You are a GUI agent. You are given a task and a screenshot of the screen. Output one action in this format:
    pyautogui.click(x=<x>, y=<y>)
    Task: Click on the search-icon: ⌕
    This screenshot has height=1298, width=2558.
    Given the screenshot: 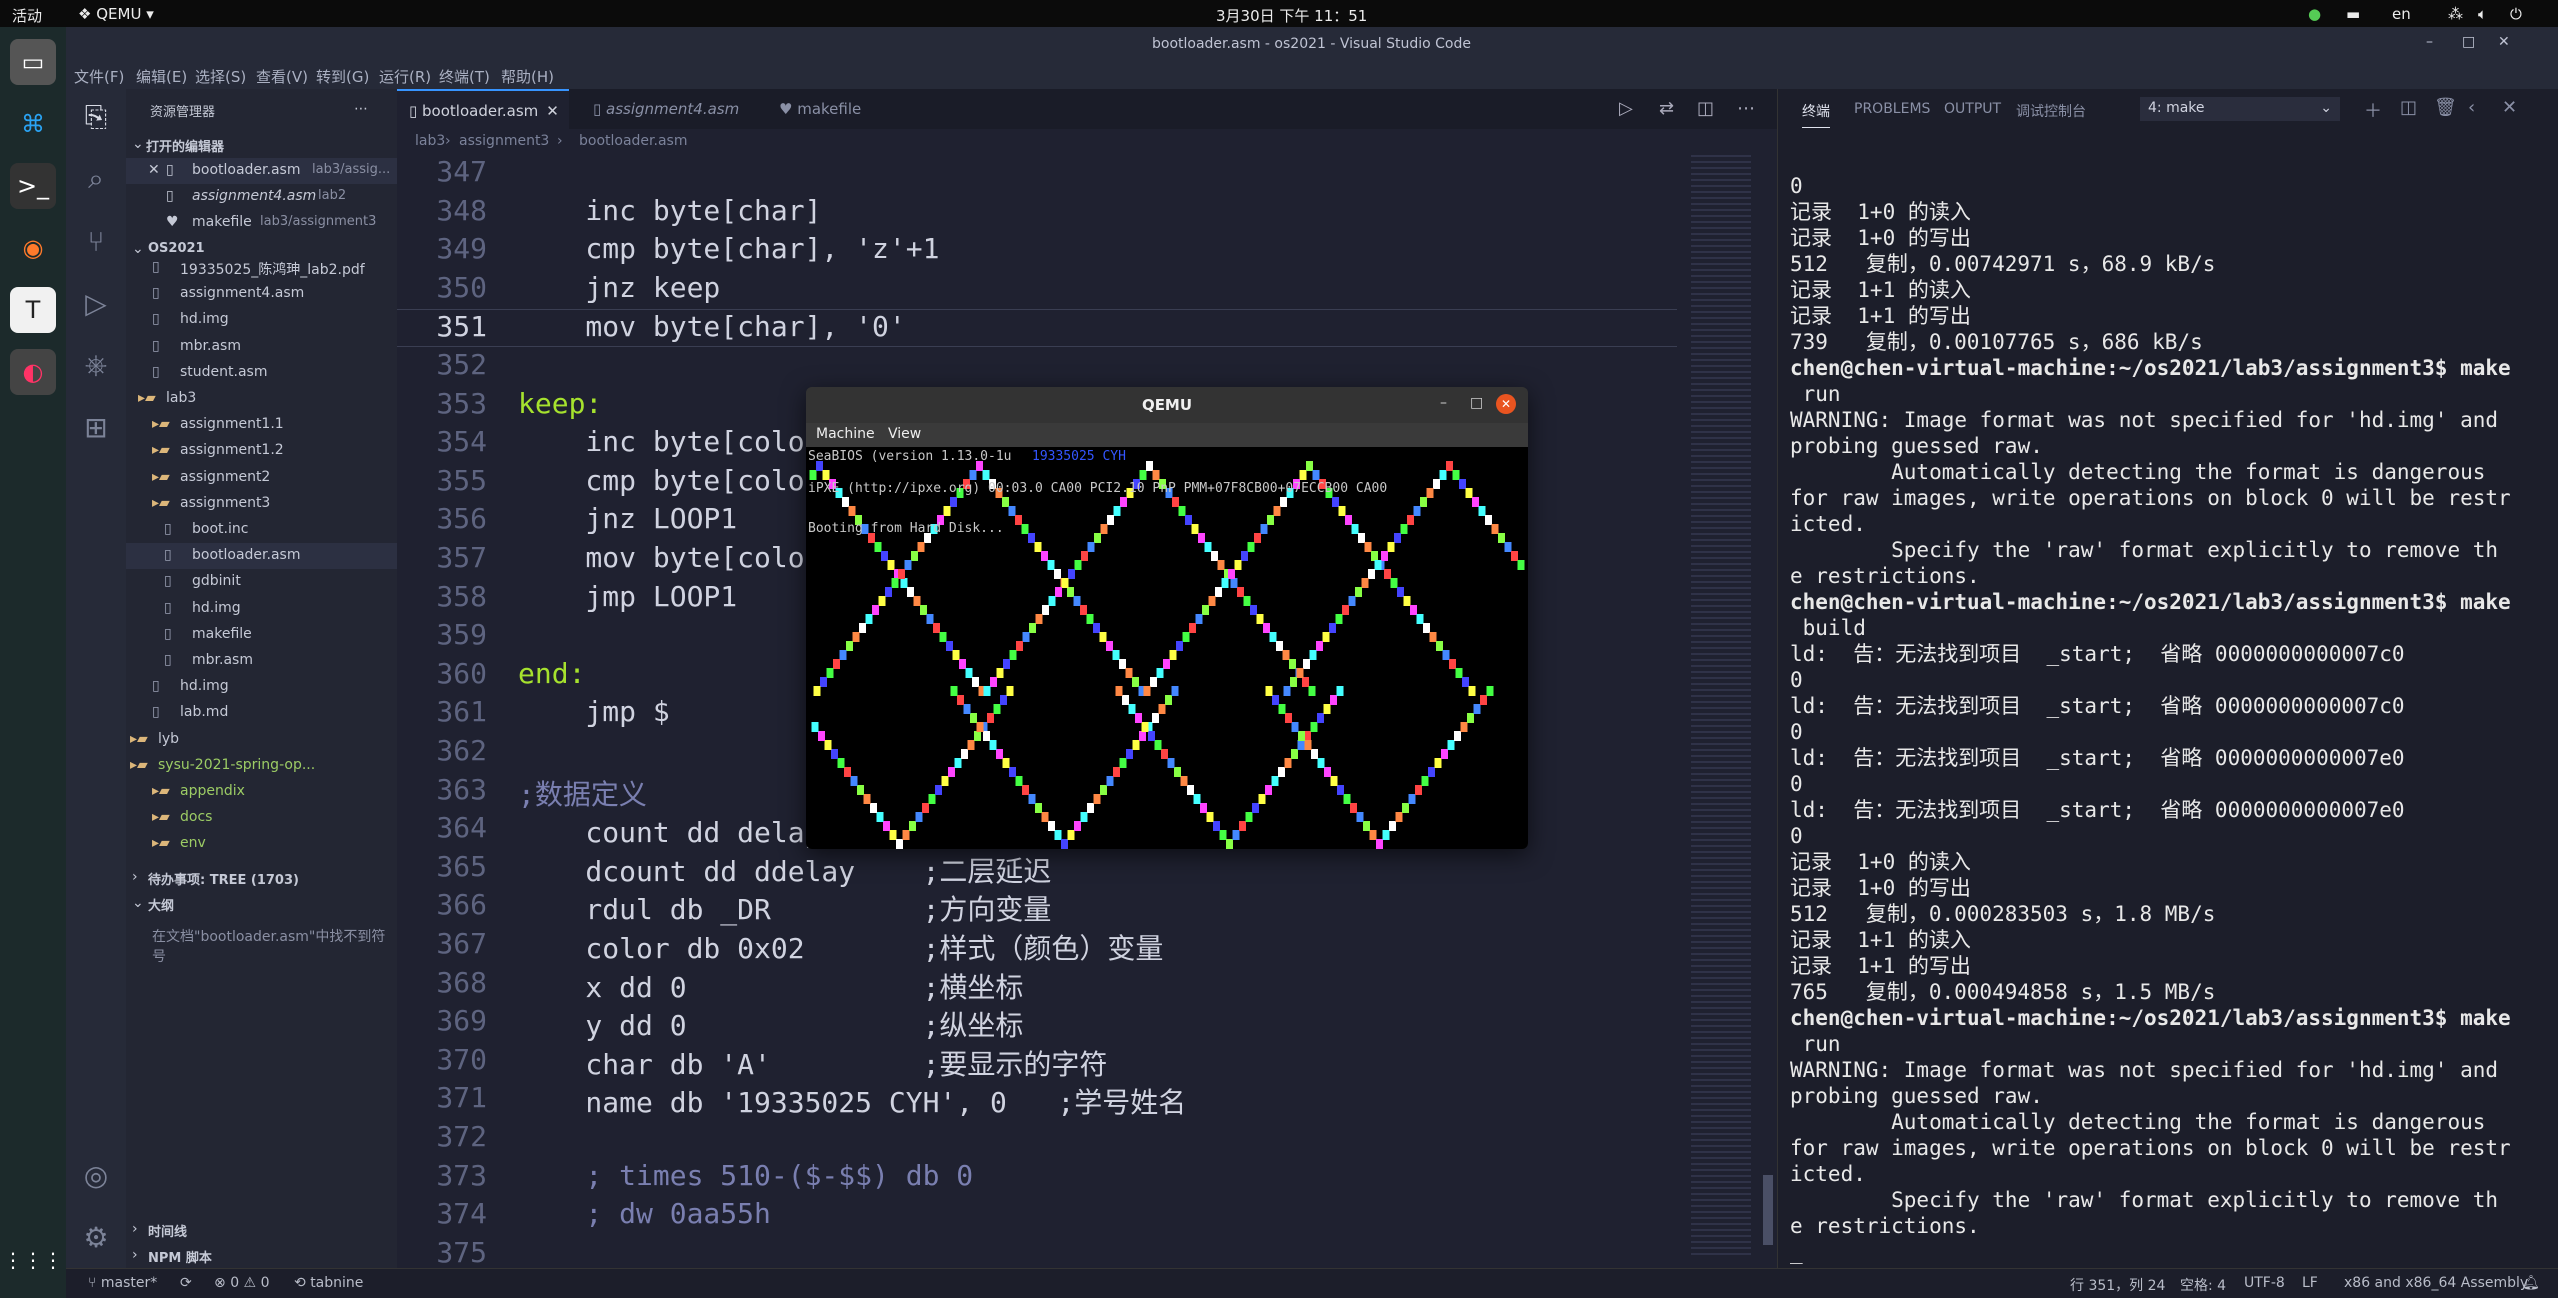 What is the action you would take?
    pyautogui.click(x=96, y=179)
    